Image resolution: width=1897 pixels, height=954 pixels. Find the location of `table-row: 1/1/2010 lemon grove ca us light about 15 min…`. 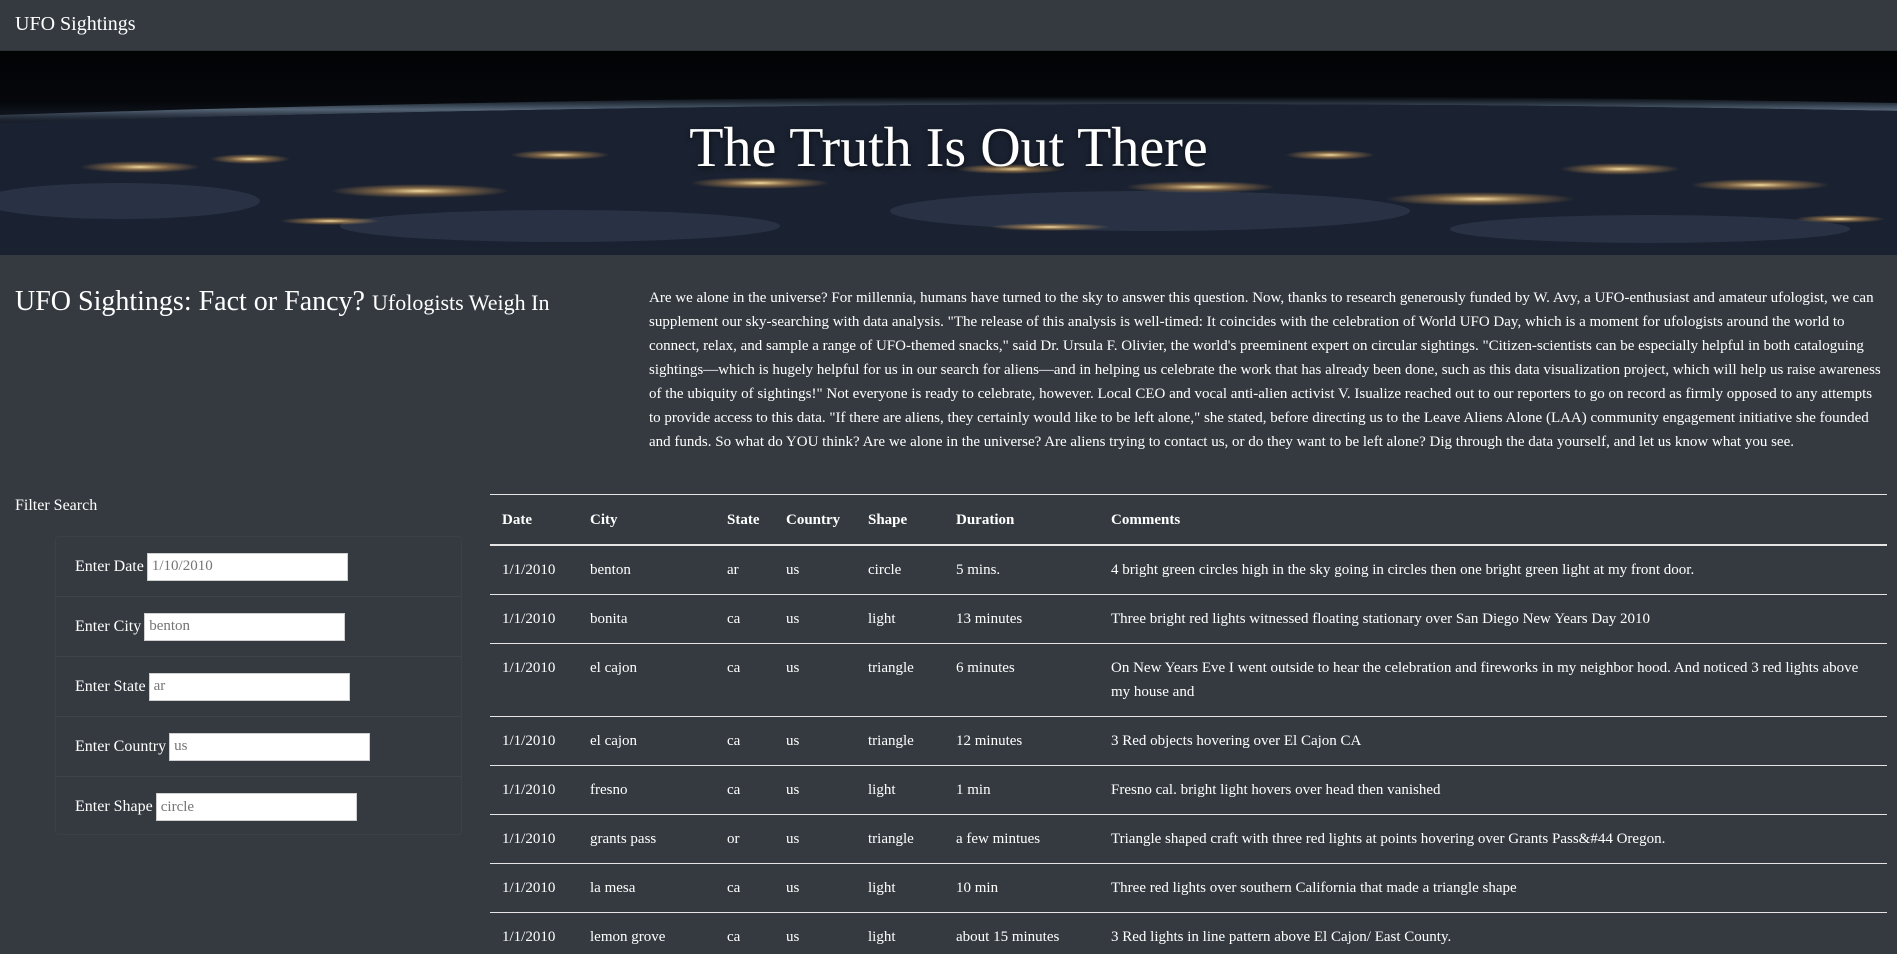

table-row: 1/1/2010 lemon grove ca us light about 15 min… is located at coordinates (1188, 933).